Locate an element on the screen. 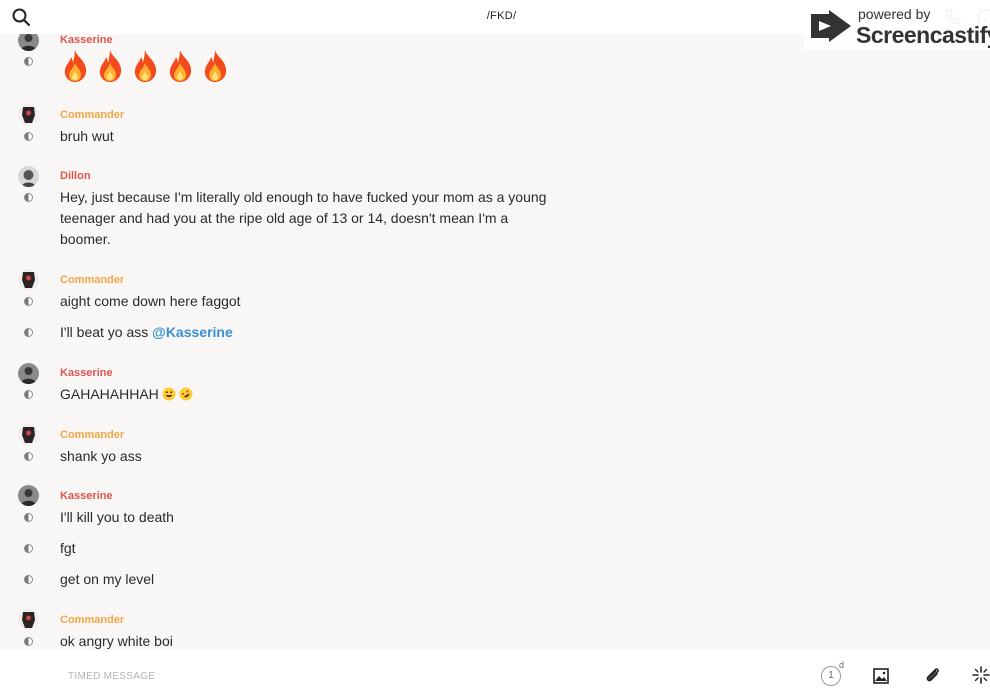 Image resolution: width=990 pixels, height=700 pixels. gif-button is located at coordinates (981, 675).